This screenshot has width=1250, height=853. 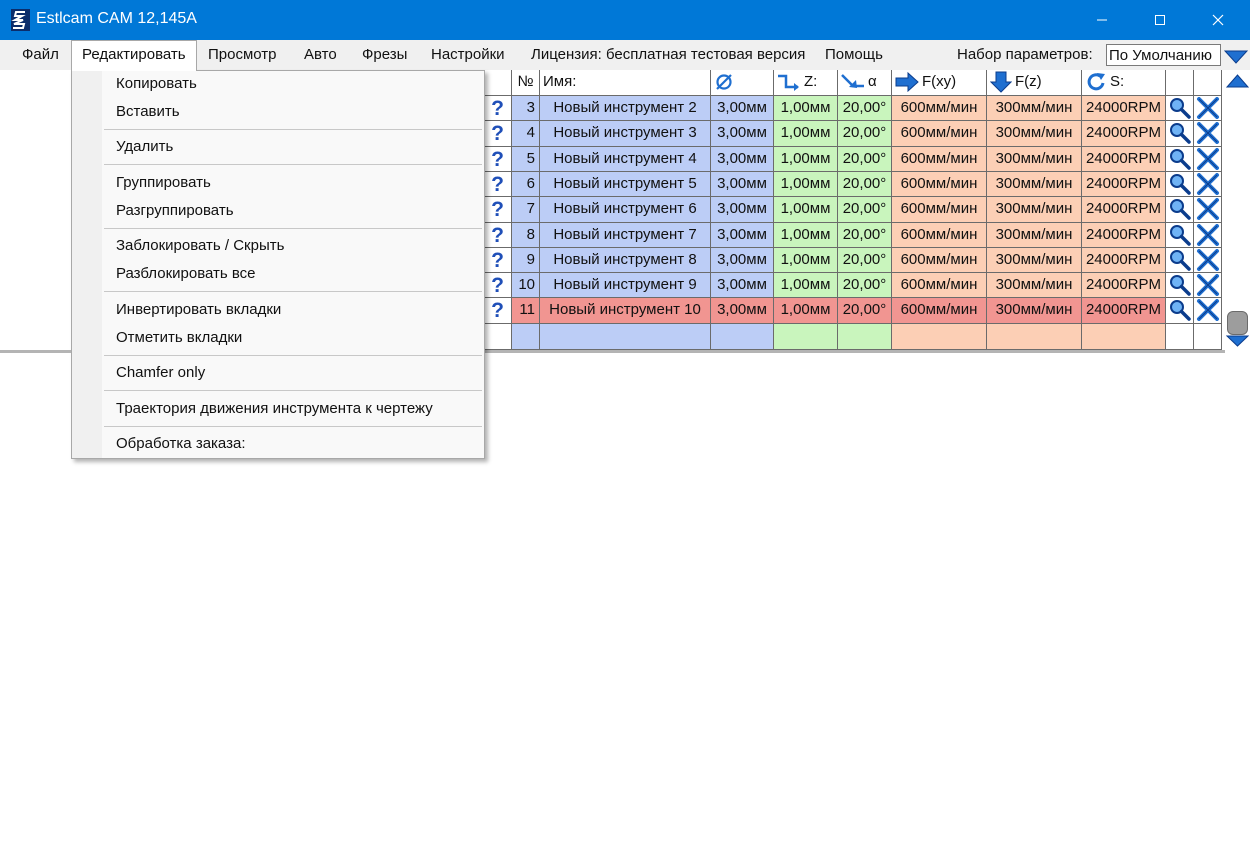 What do you see at coordinates (625, 108) in the screenshot?
I see `tool-name-cell: Новый инструмент 2` at bounding box center [625, 108].